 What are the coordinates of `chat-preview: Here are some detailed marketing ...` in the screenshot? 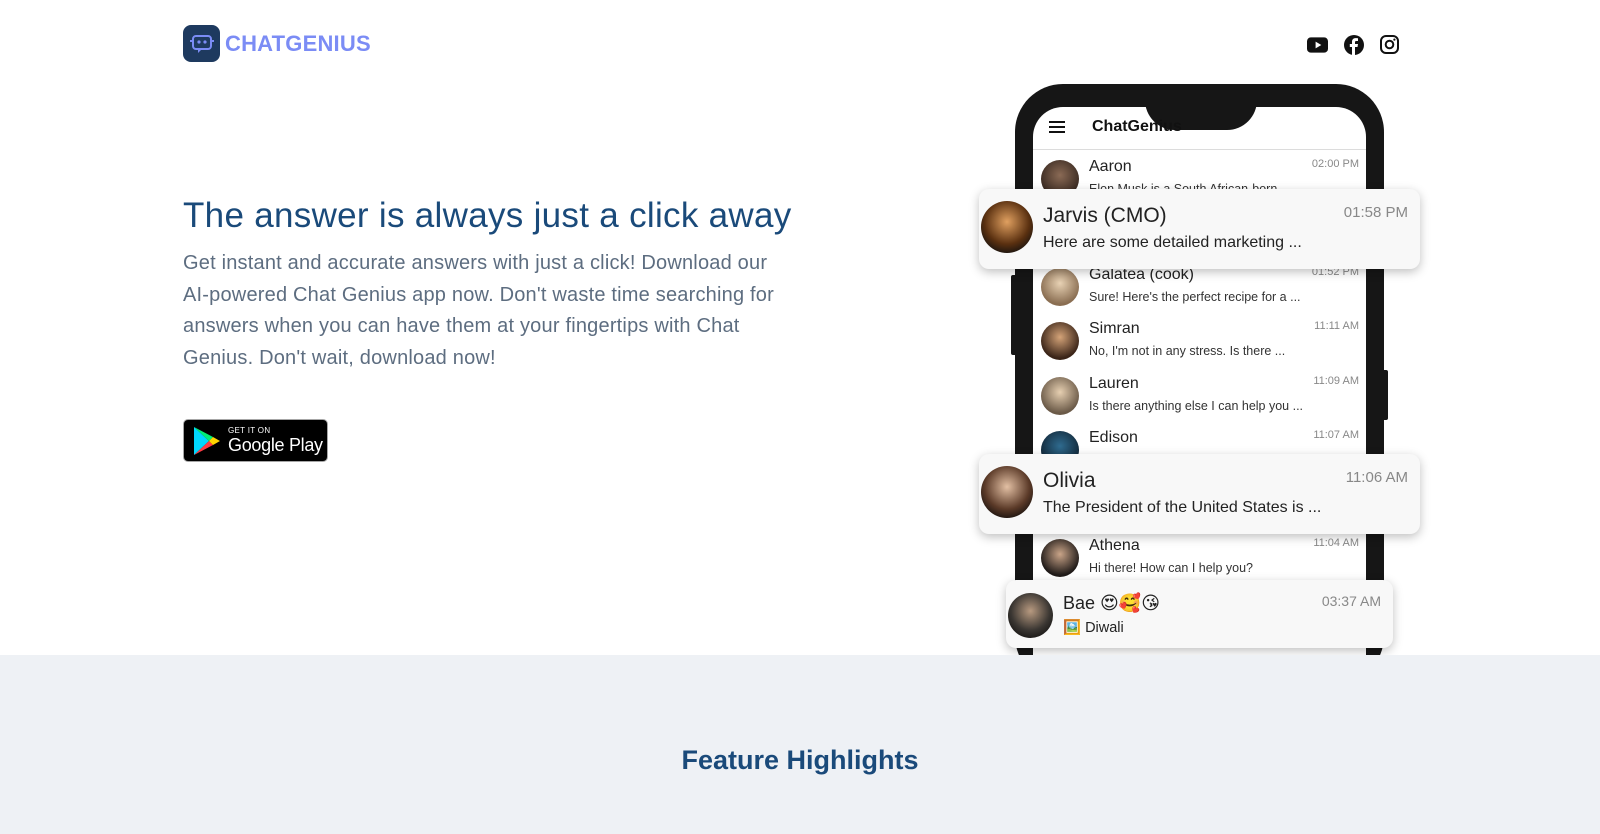 It's located at (1172, 242).